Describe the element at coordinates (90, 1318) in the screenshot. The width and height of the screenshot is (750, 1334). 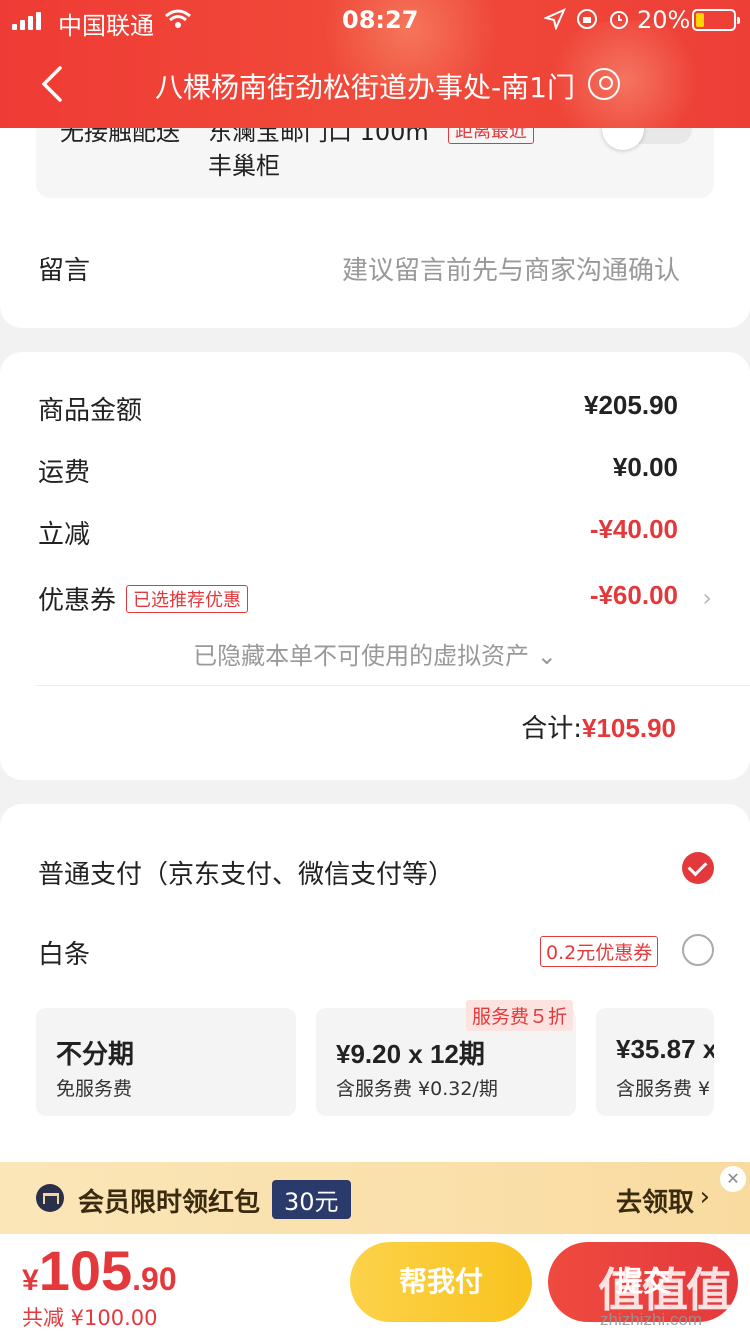
I see `saved-amount: 共减 ¥100.00` at that location.